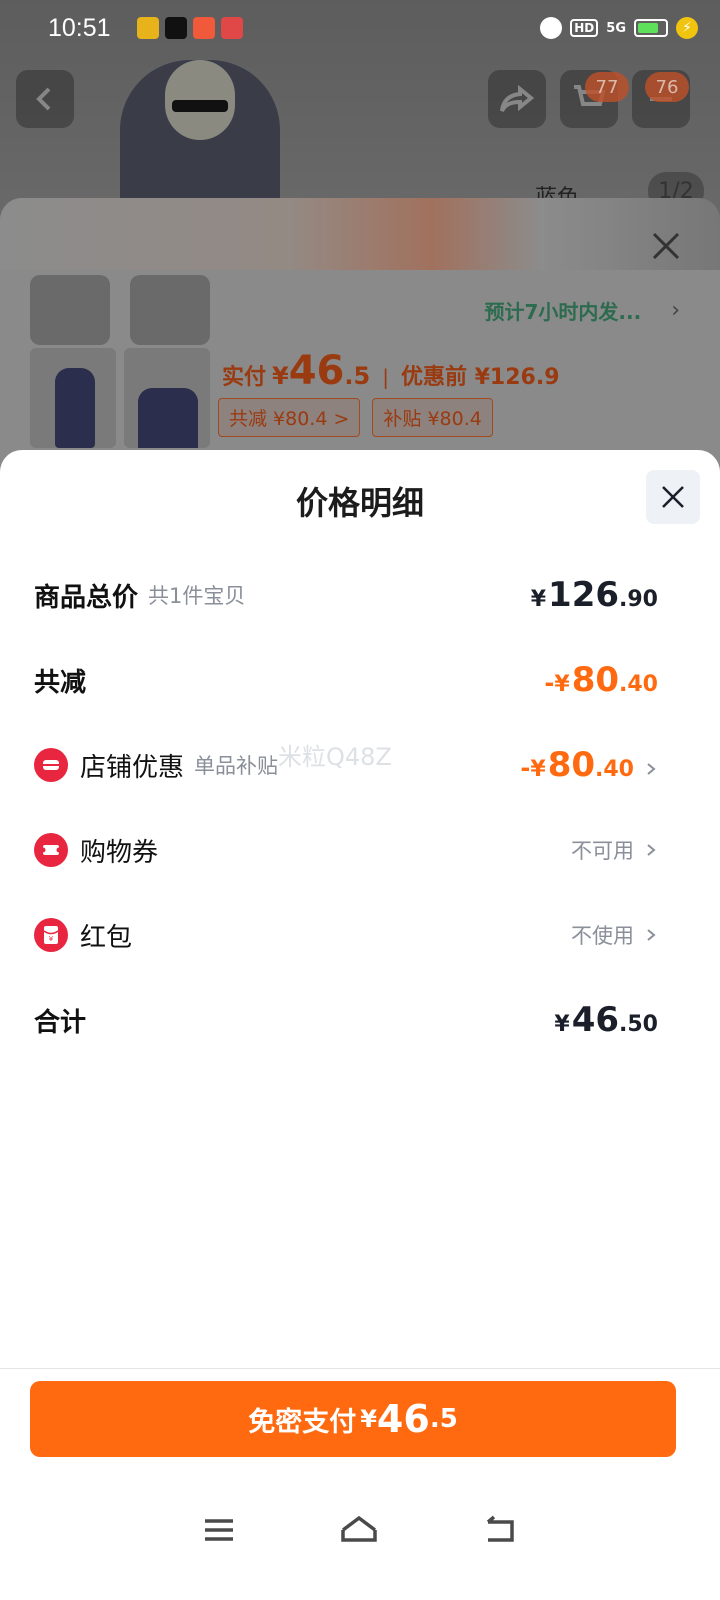  What do you see at coordinates (687, 28) in the screenshot?
I see `charging-icon: ⚡` at bounding box center [687, 28].